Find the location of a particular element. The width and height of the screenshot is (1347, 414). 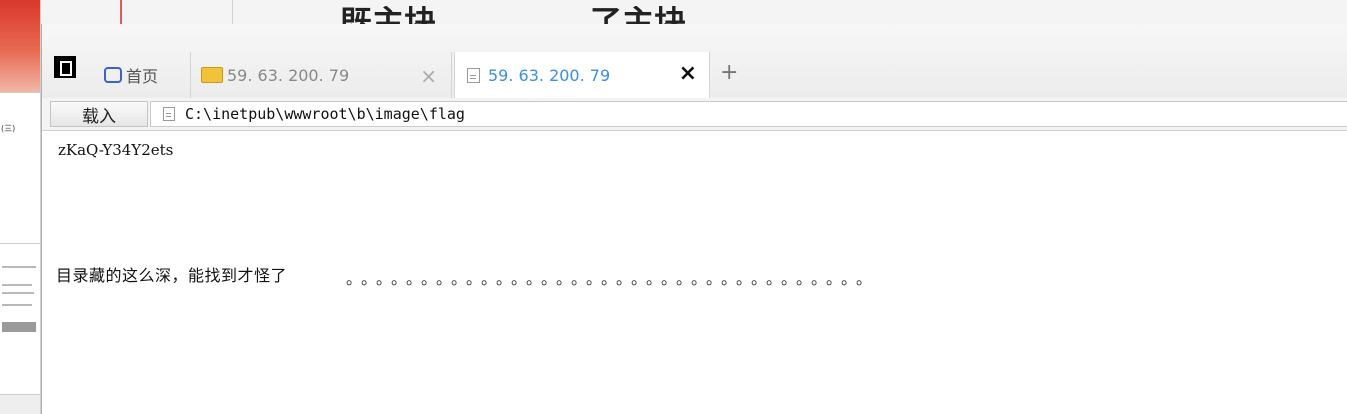

load-button: 载入 is located at coordinates (99, 114).